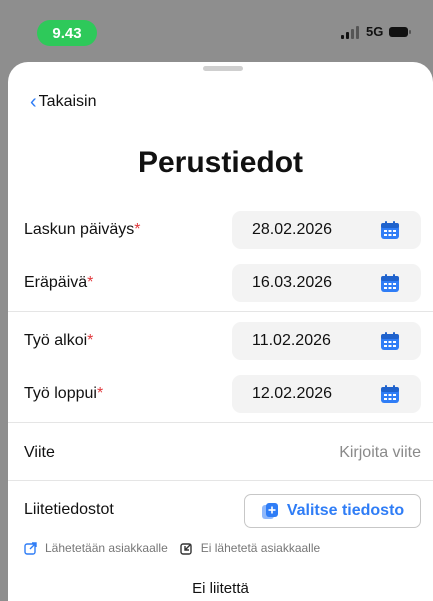 The image size is (433, 601). I want to click on date-label-text: Laskun päiväys, so click(79, 229).